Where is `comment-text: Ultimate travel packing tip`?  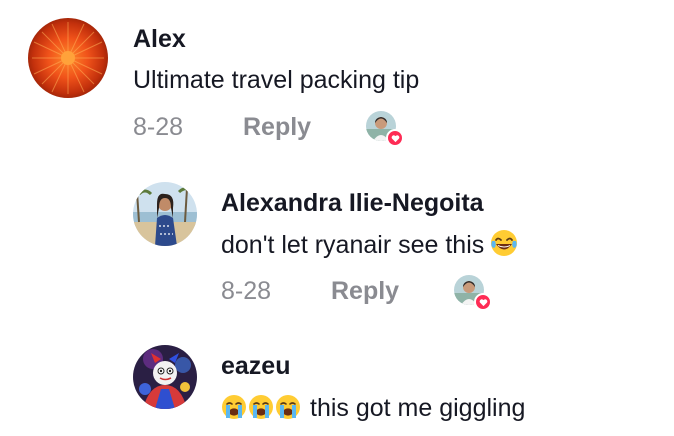
comment-text: Ultimate travel packing tip is located at coordinates (276, 80).